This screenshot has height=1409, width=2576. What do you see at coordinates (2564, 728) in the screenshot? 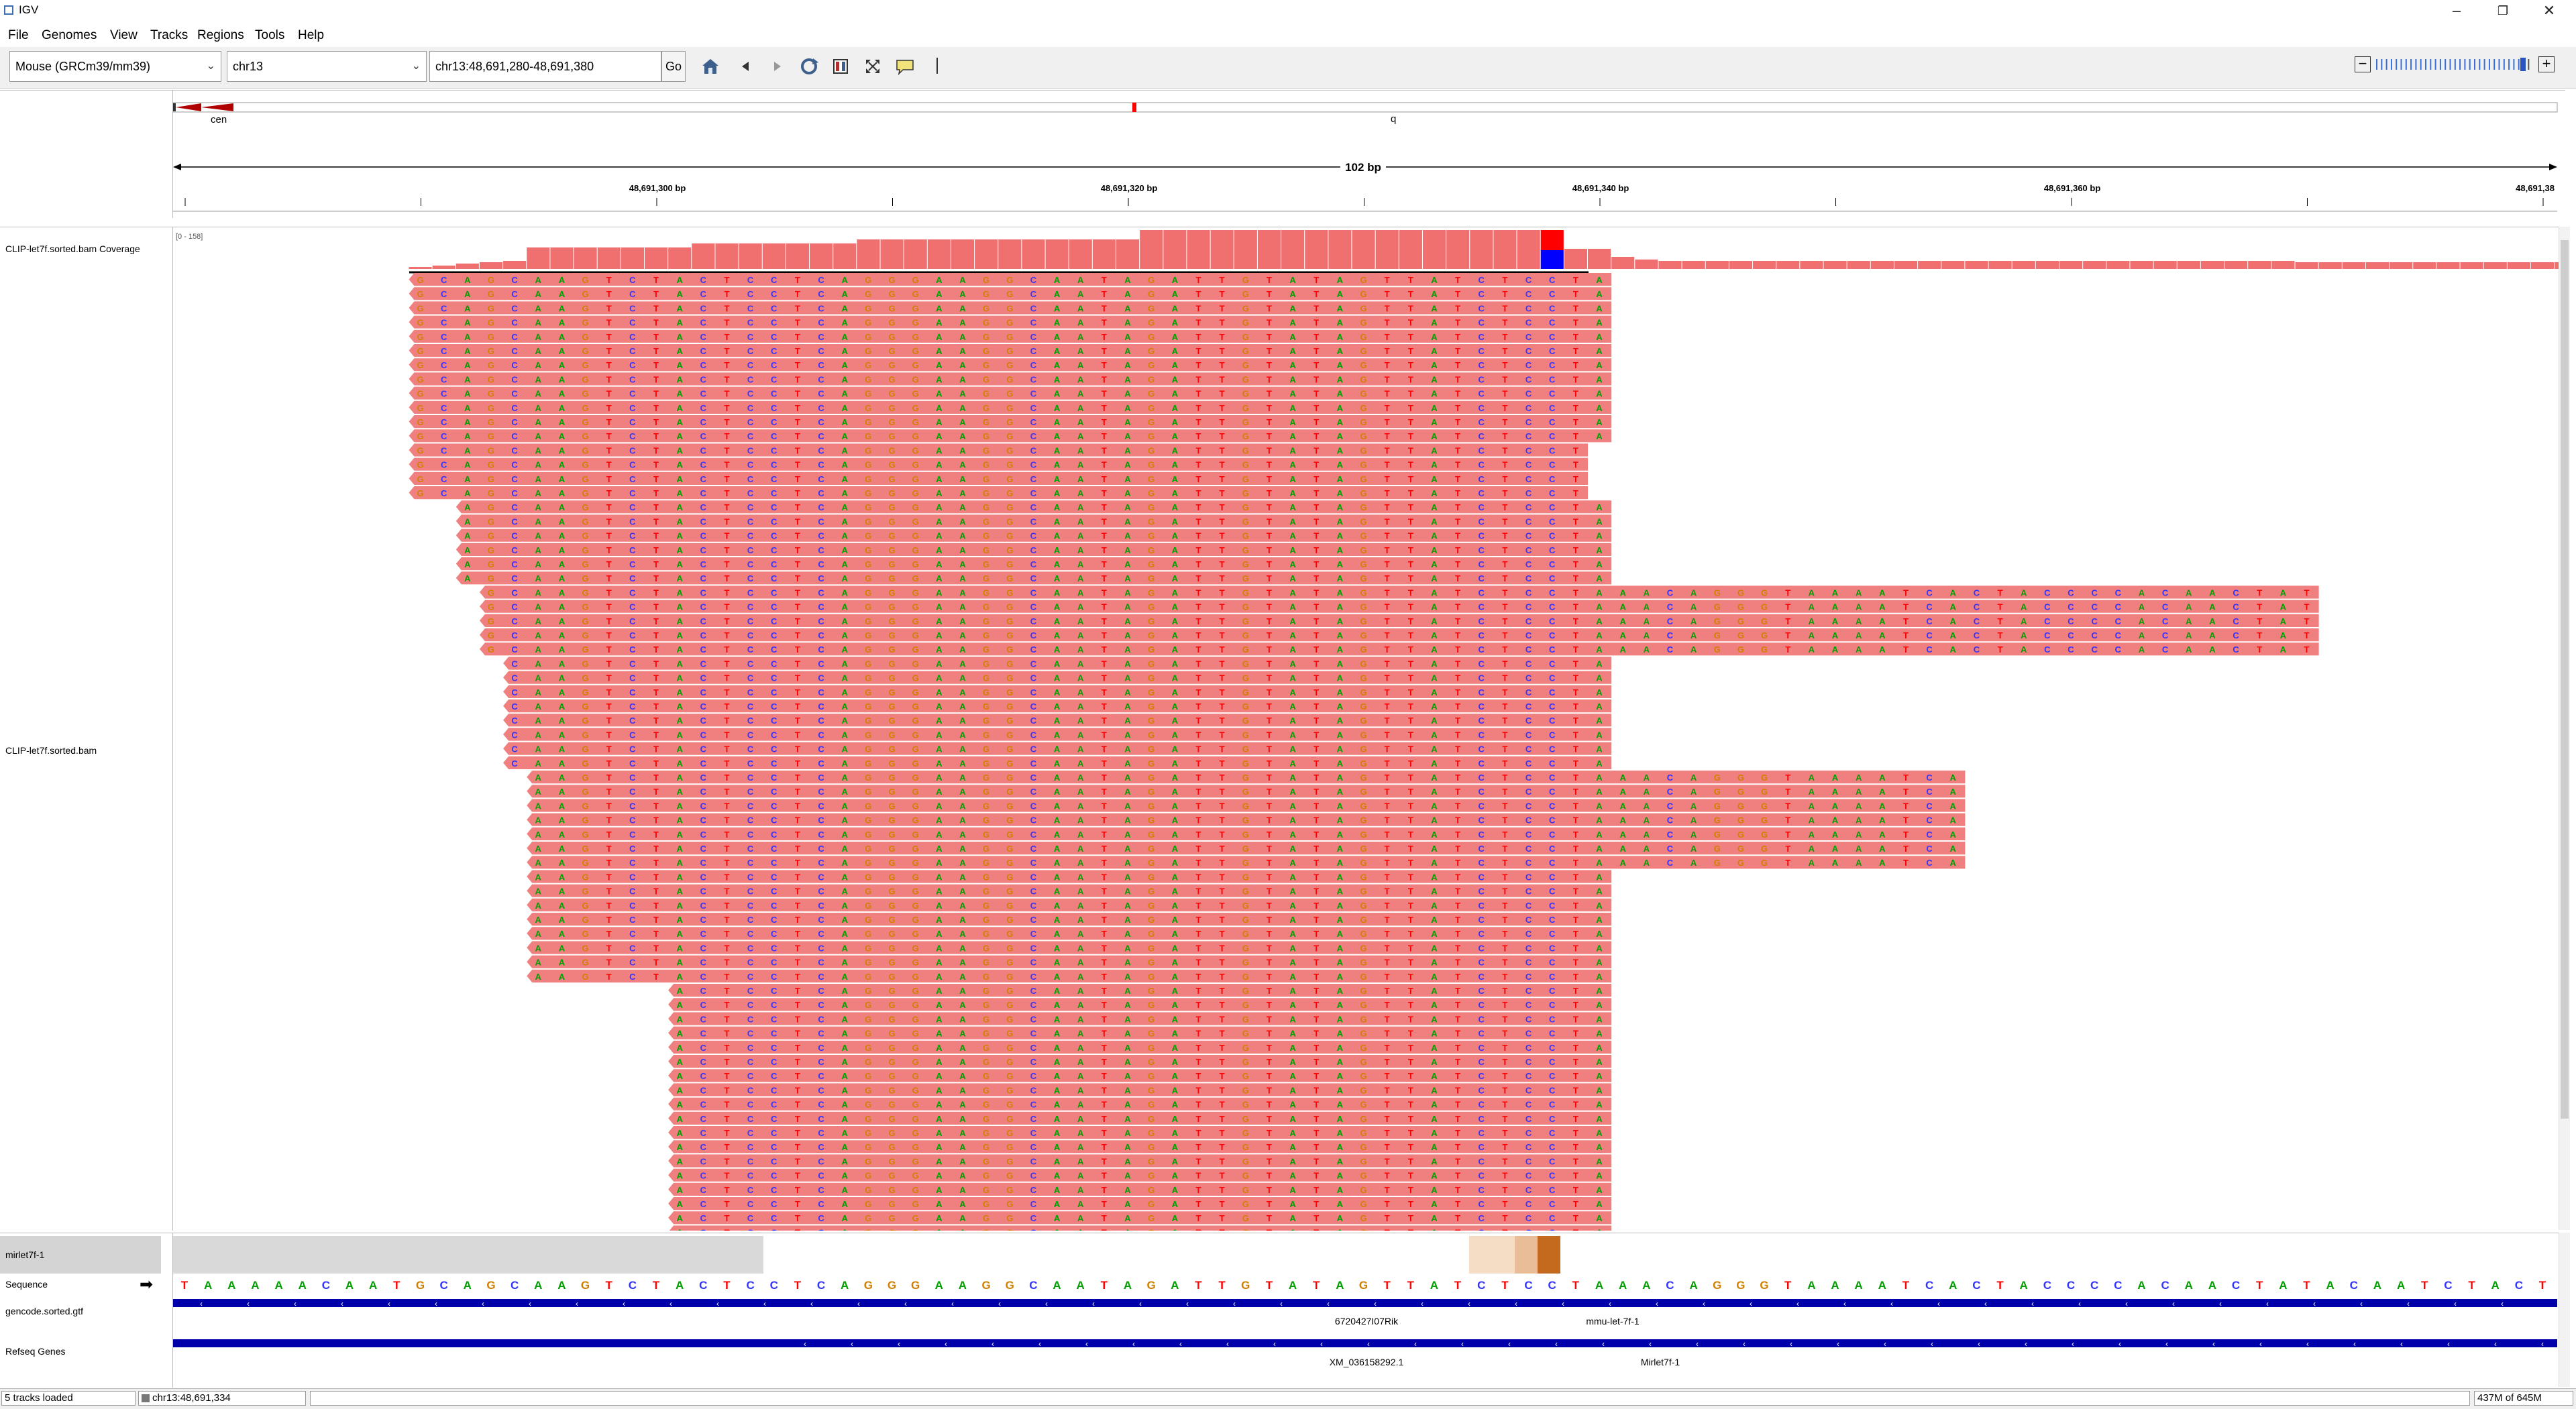
I see `data-panel-scrollbar` at bounding box center [2564, 728].